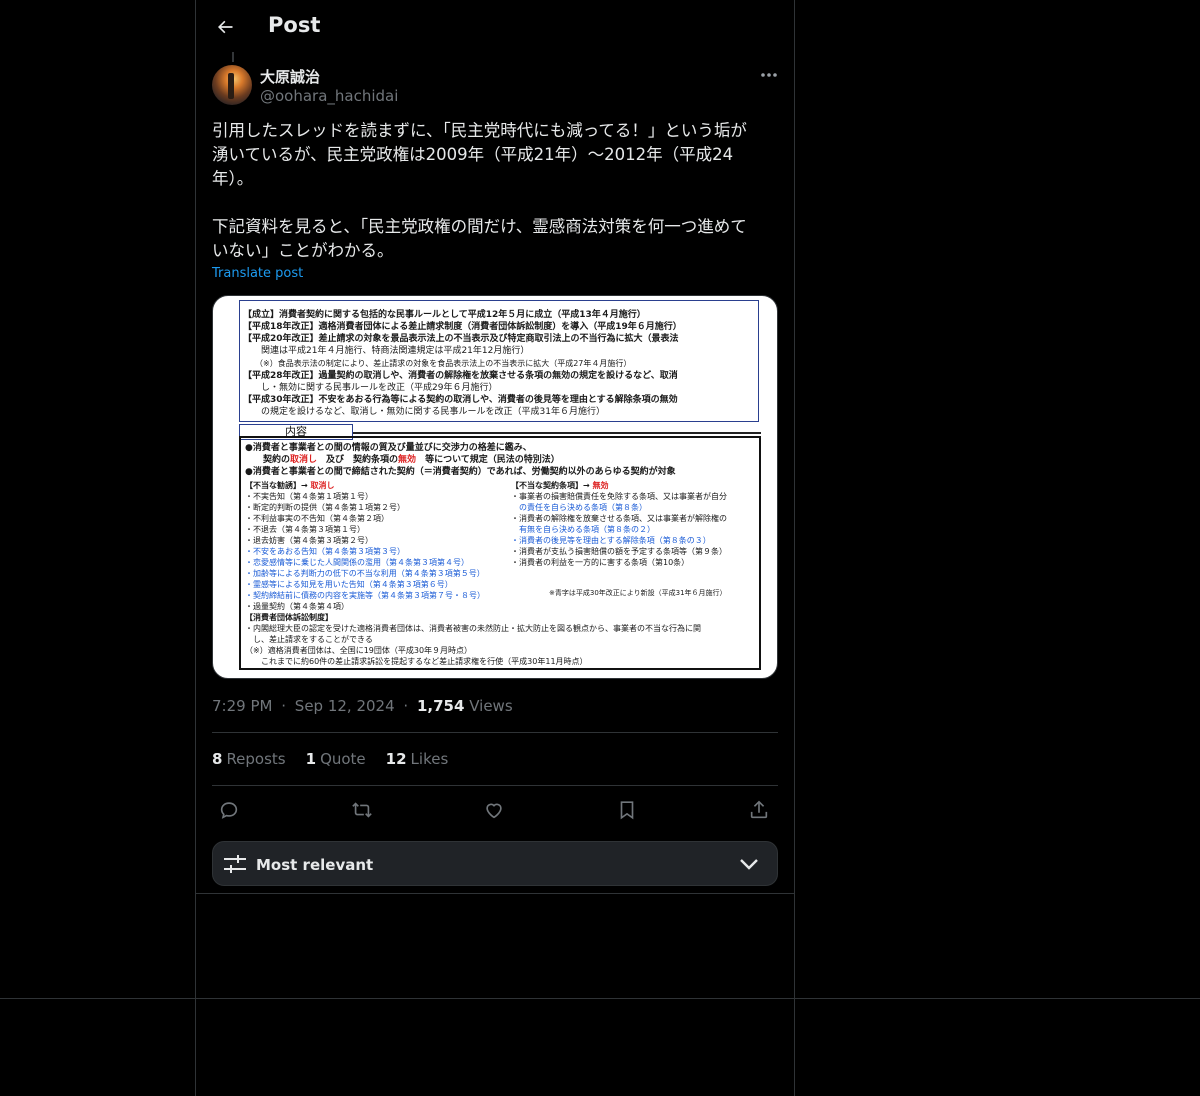  I want to click on like-button, so click(494, 810).